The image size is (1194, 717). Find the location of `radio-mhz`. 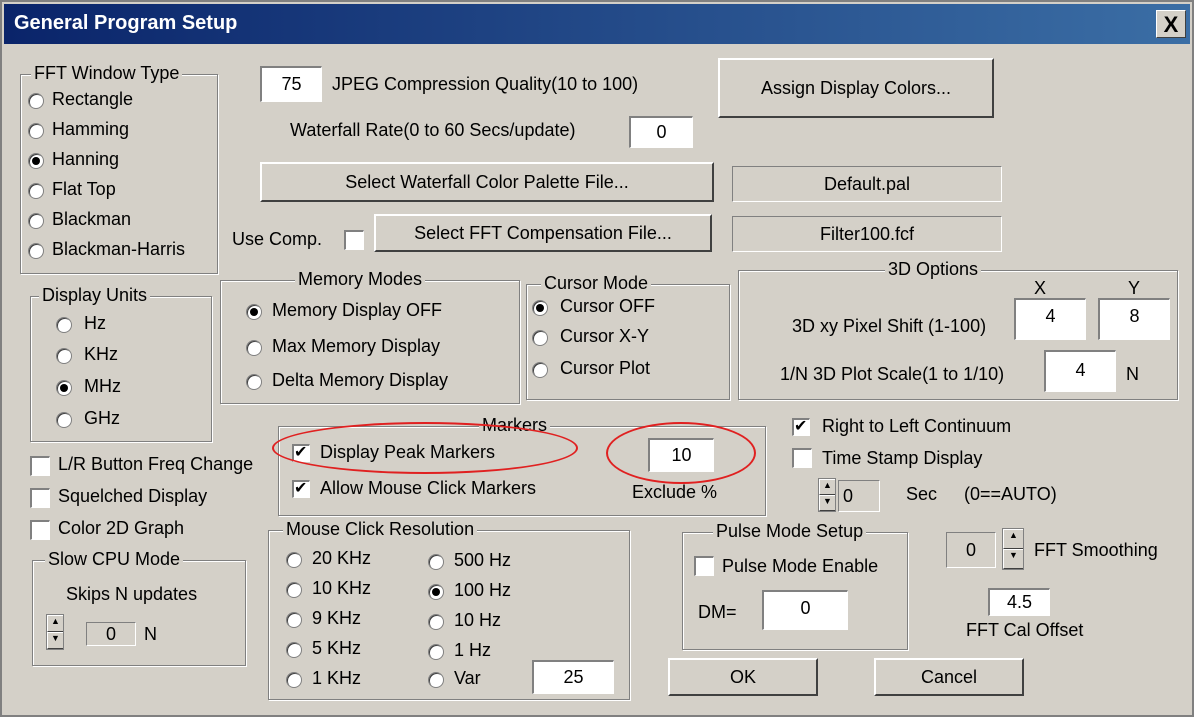

radio-mhz is located at coordinates (64, 388).